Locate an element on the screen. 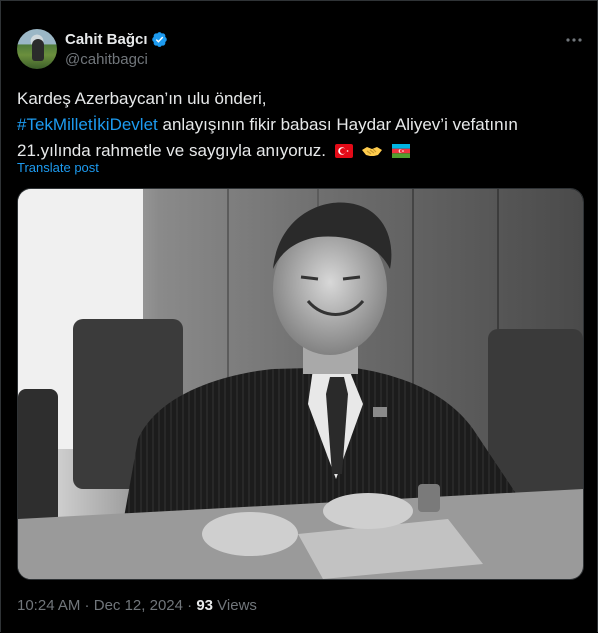 The height and width of the screenshot is (633, 598). turkey-flag-icon is located at coordinates (343, 151).